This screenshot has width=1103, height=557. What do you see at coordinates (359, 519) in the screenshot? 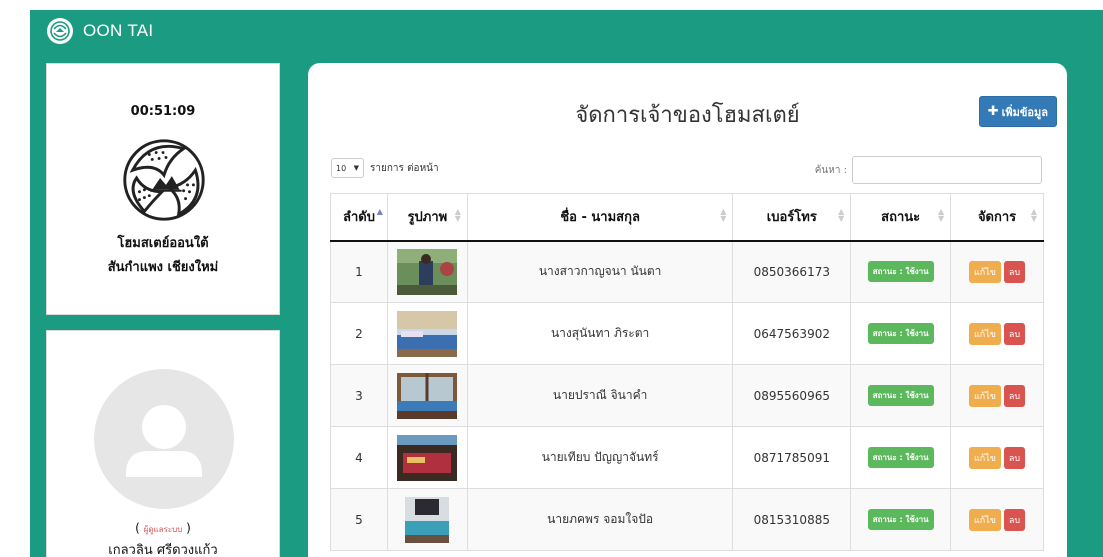
I see `row-number: 5` at bounding box center [359, 519].